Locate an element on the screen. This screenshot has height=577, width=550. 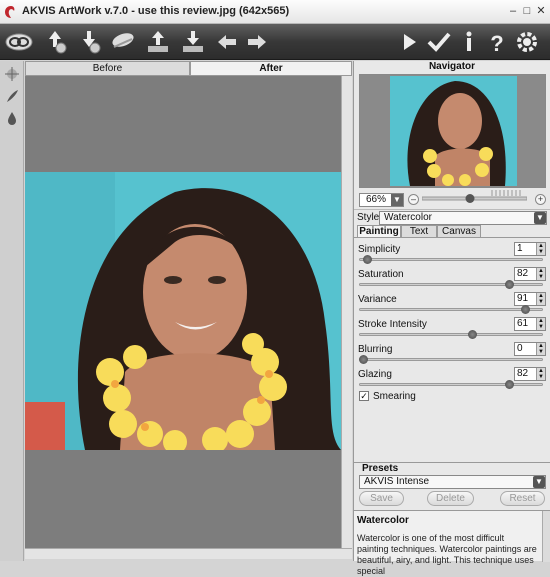
apply-check-icon is located at coordinates (439, 42).